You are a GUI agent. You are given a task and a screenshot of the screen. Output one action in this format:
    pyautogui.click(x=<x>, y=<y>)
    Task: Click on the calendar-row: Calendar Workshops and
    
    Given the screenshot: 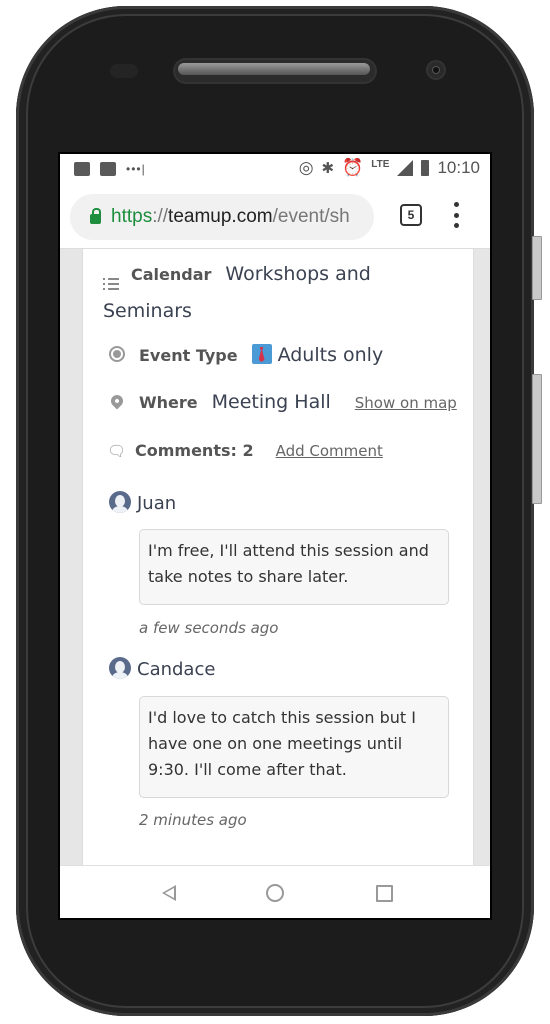 What is the action you would take?
    pyautogui.click(x=237, y=276)
    